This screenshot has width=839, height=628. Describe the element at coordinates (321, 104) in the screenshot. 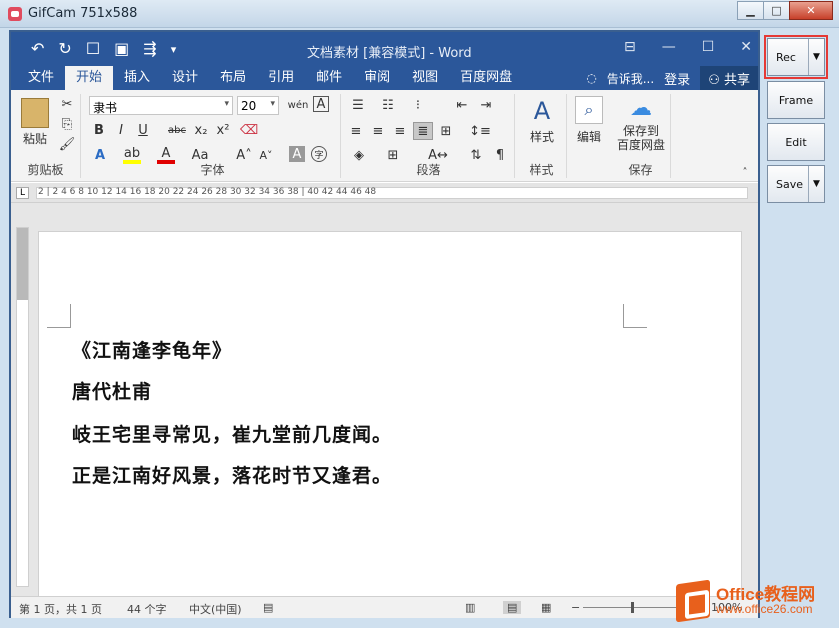

I see `character-border-icon: A` at that location.